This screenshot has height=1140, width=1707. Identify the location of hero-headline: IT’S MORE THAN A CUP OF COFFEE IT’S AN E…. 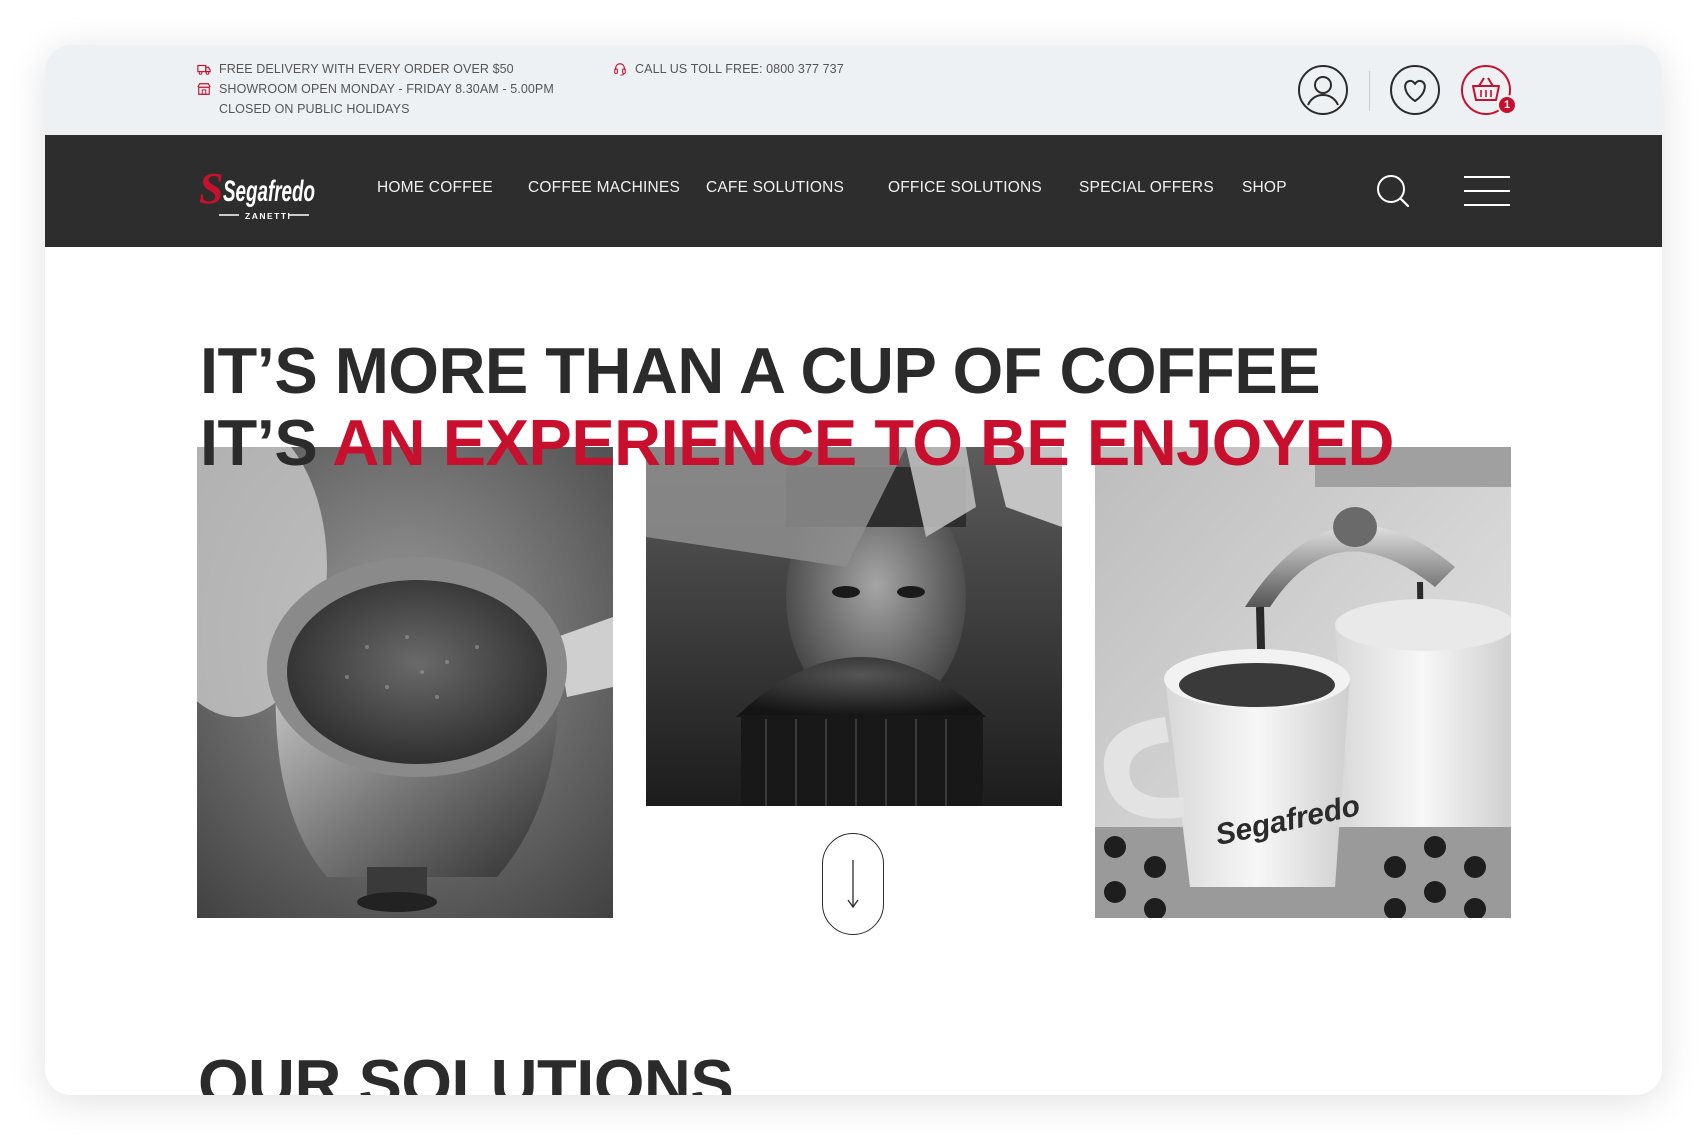
(797, 407).